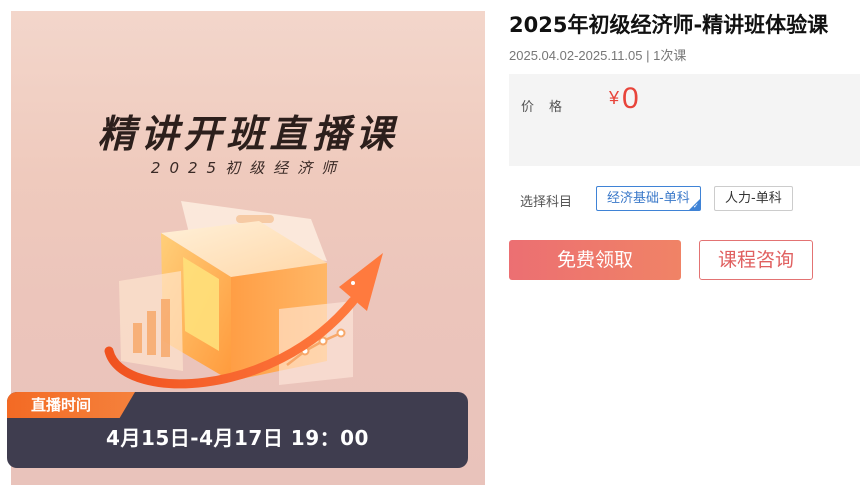 The height and width of the screenshot is (495, 860). What do you see at coordinates (243, 295) in the screenshot?
I see `cube-chart-illustration` at bounding box center [243, 295].